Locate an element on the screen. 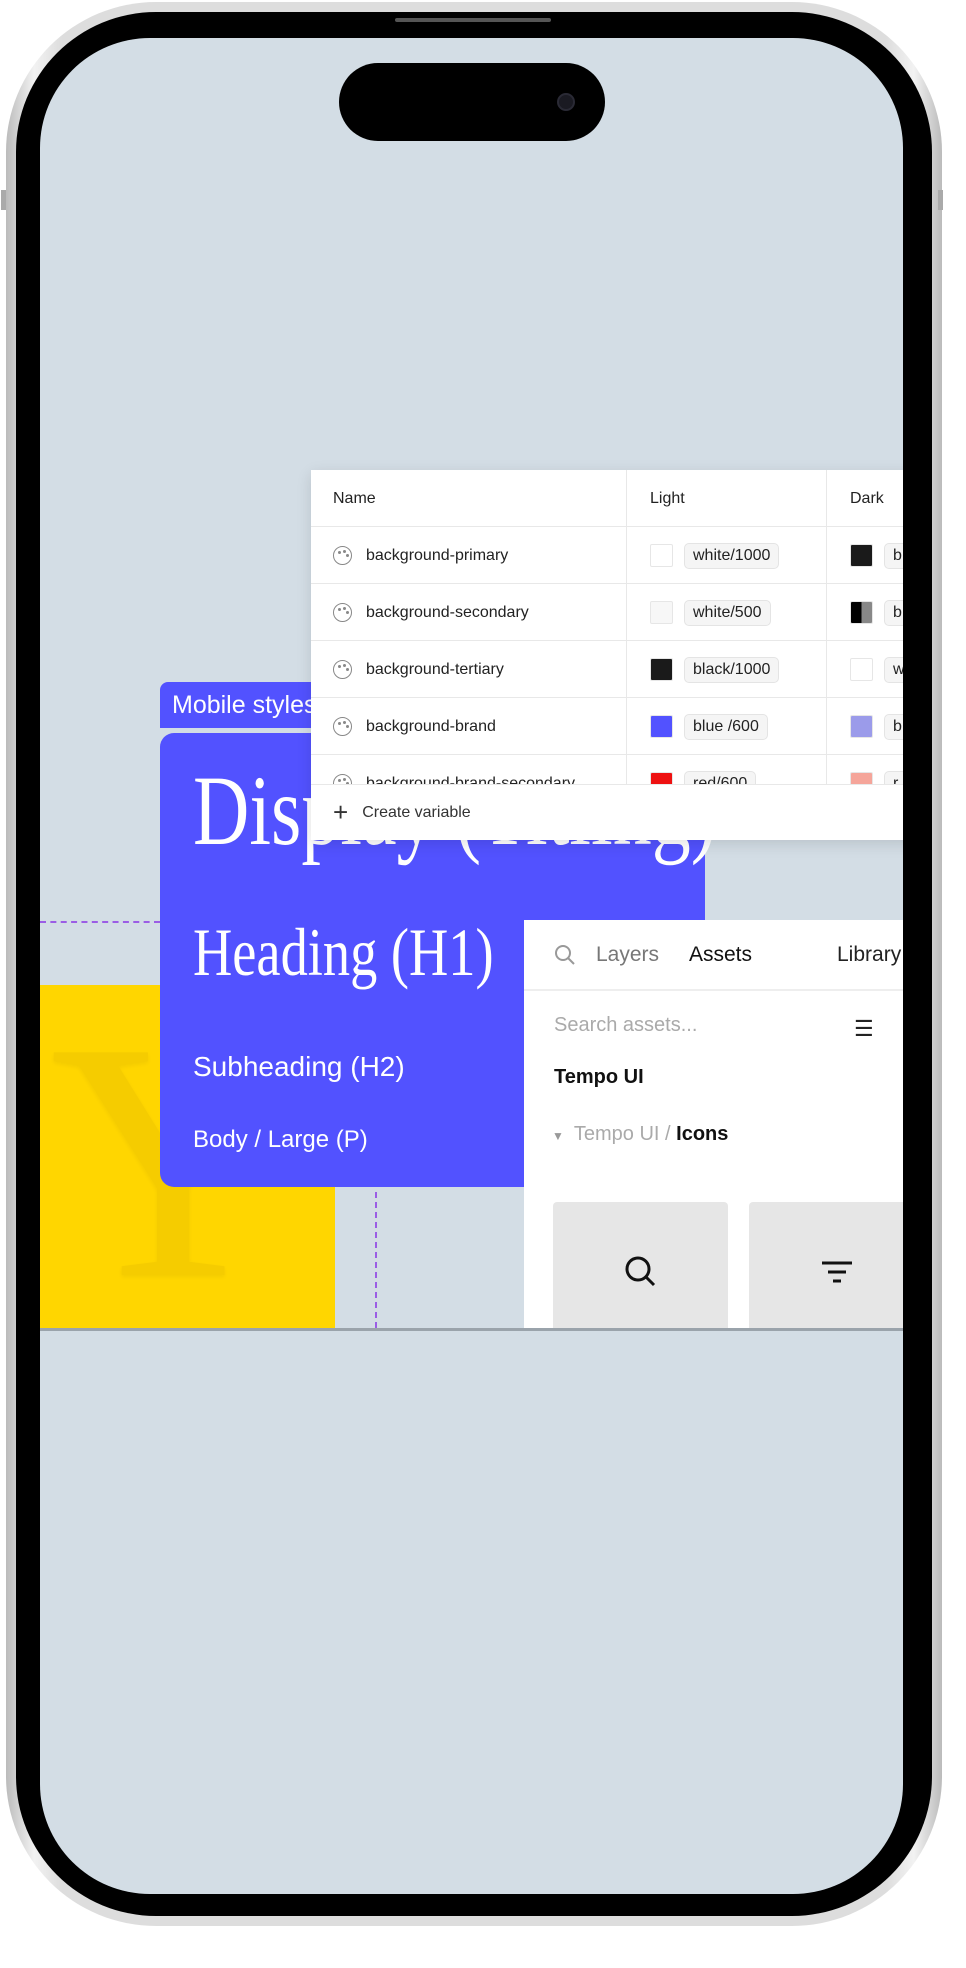 Image resolution: width=966 pixels, height=1968 pixels. table-row: background-secondary white/500 b is located at coordinates (607, 612).